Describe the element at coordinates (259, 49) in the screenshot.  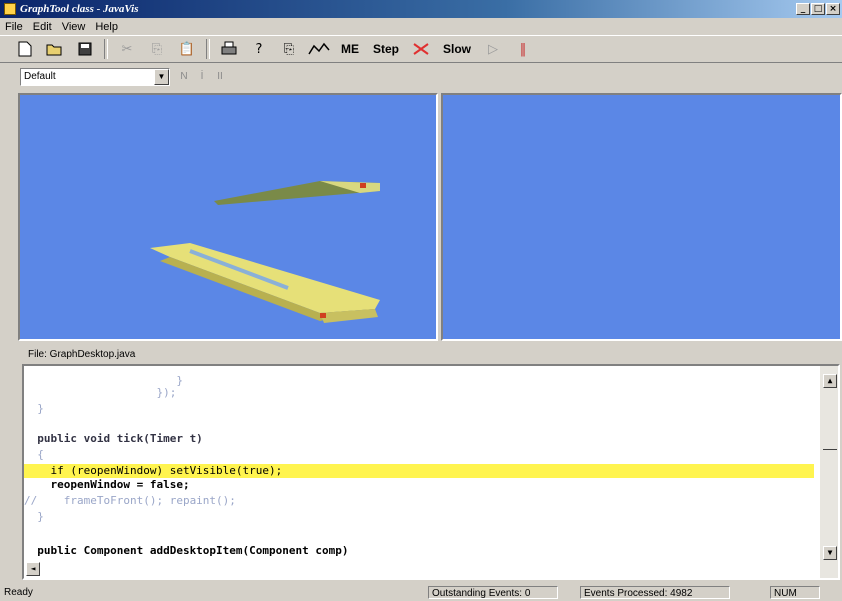
I see `help-icon: ?` at that location.